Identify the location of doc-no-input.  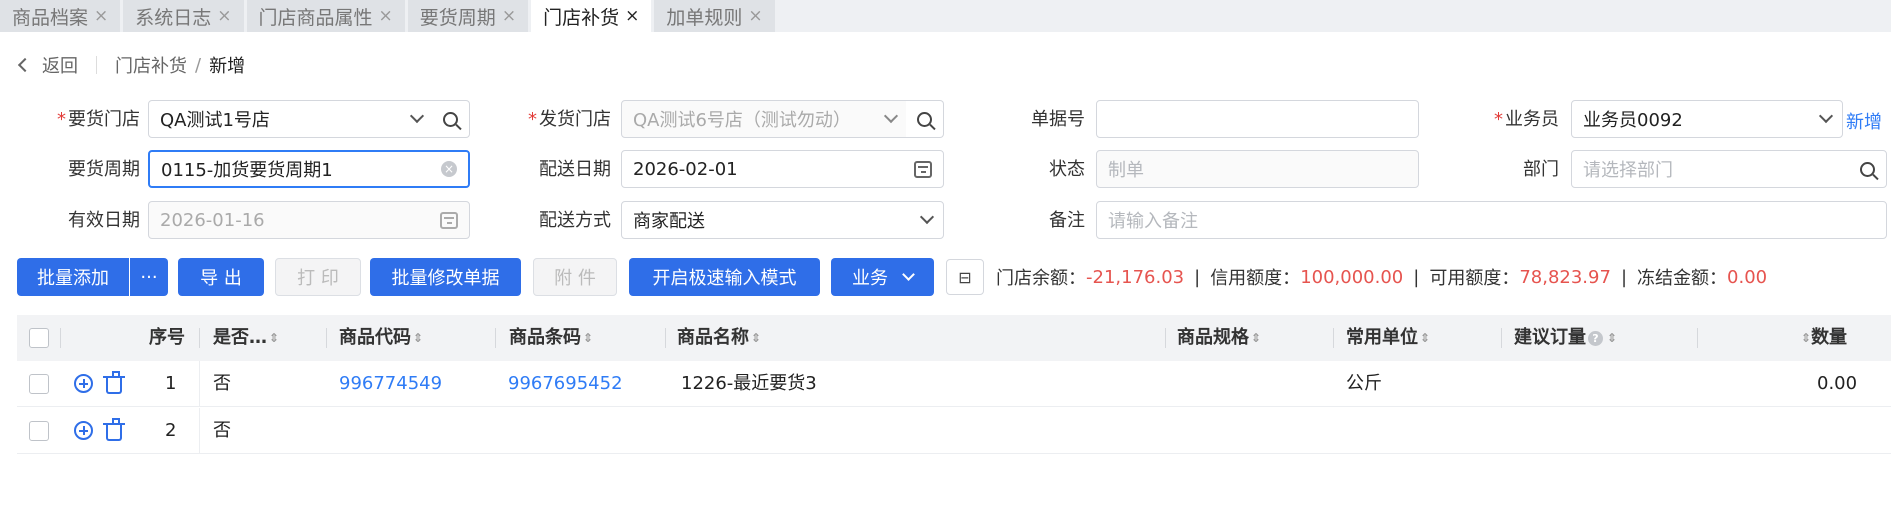
(1257, 119).